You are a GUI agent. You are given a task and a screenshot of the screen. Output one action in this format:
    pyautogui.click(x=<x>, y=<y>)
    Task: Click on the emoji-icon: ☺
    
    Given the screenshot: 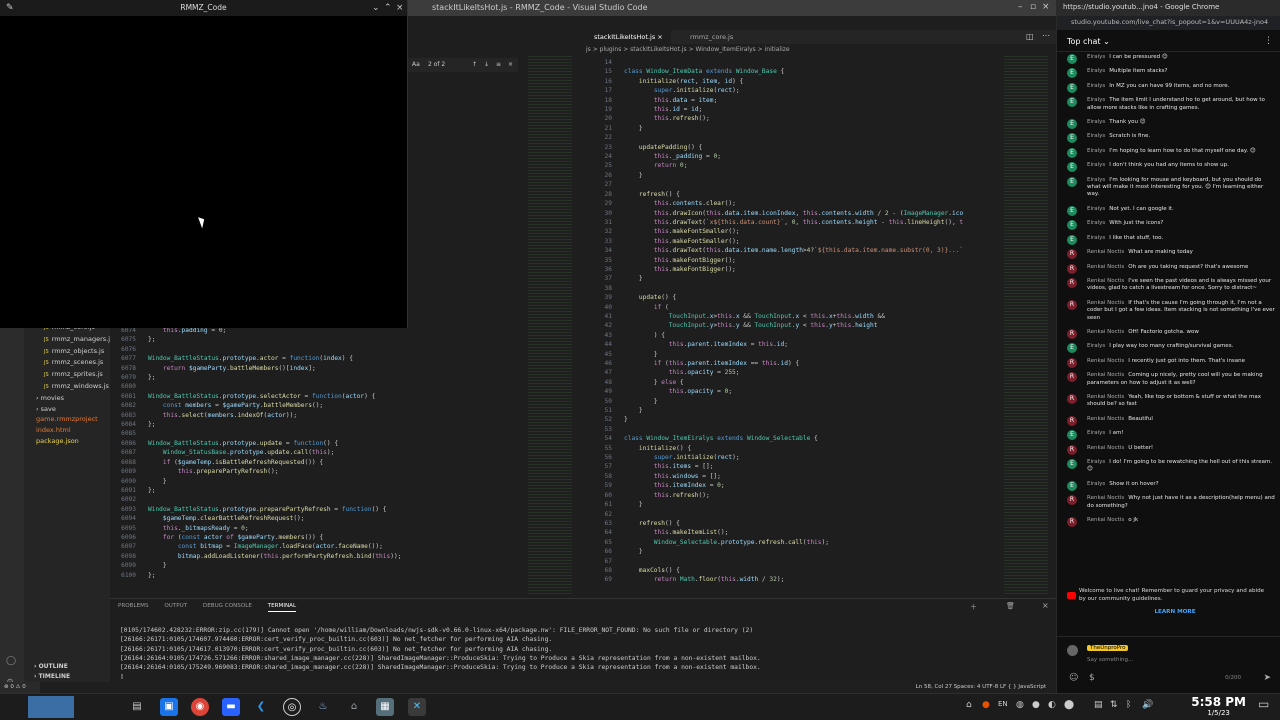 What is the action you would take?
    pyautogui.click(x=1073, y=678)
    